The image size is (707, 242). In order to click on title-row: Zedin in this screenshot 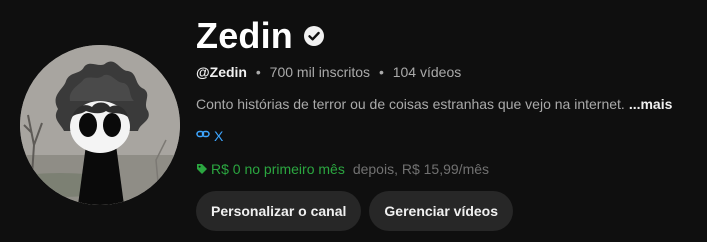, I will do `click(260, 36)`.